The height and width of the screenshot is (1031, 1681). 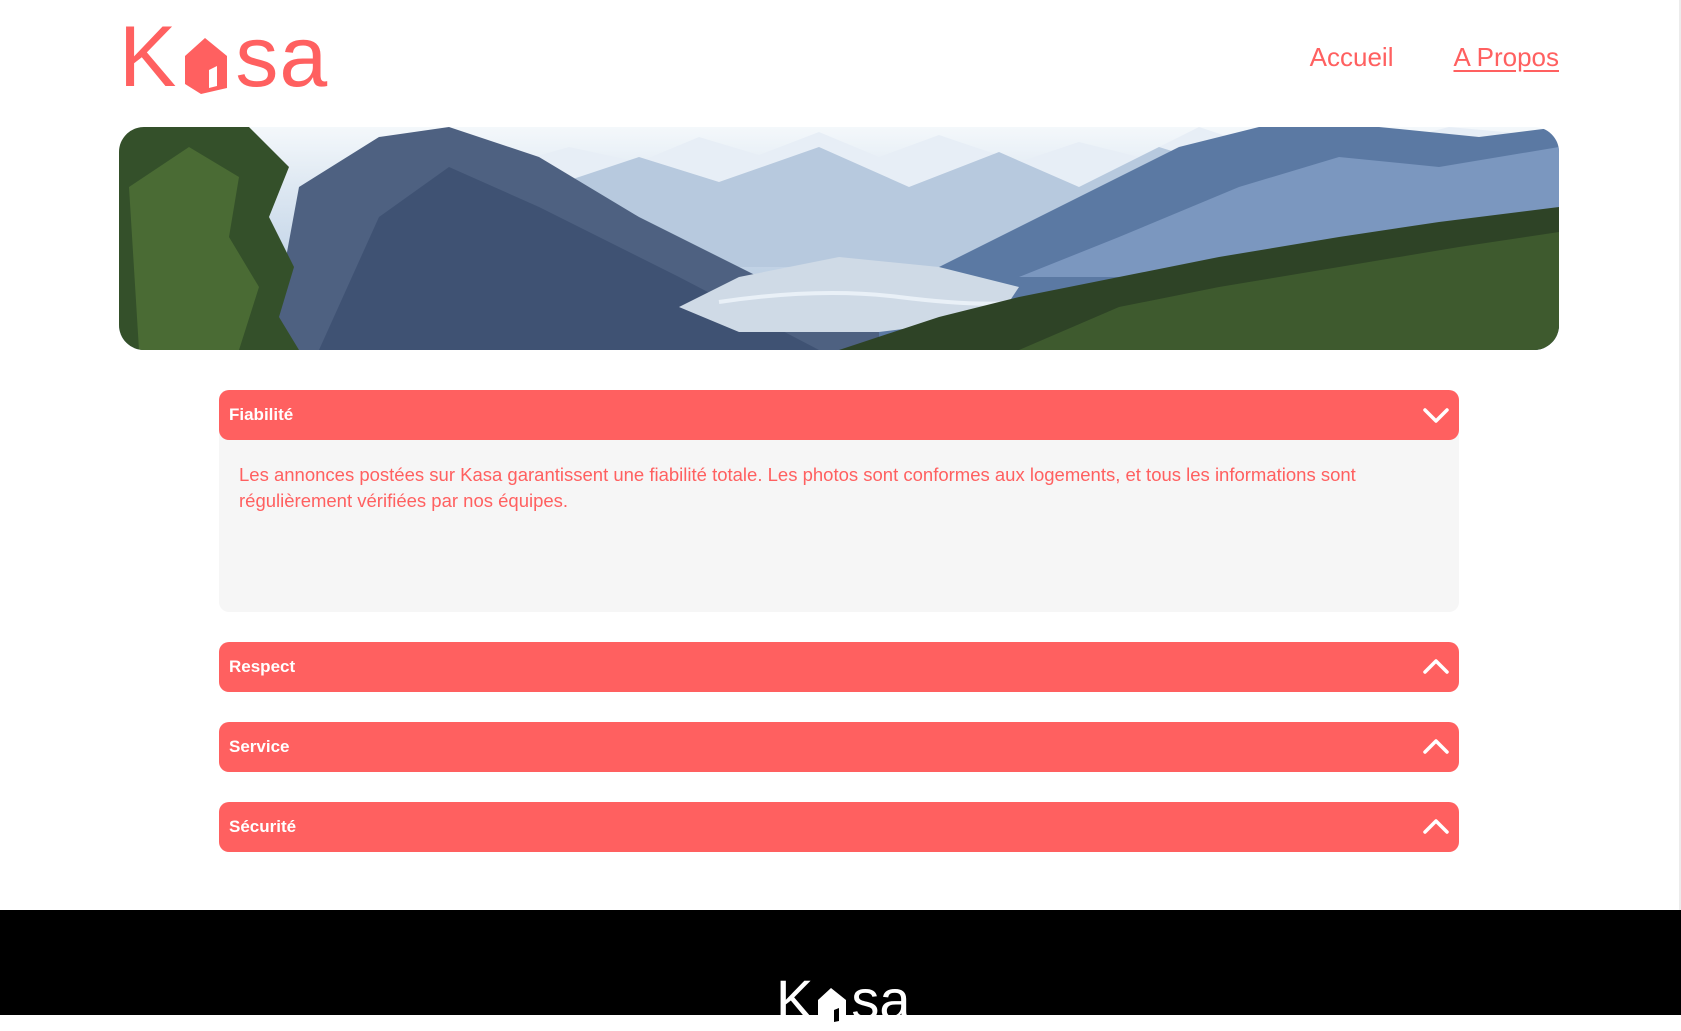 I want to click on collapse-respect: Respect, so click(x=839, y=667).